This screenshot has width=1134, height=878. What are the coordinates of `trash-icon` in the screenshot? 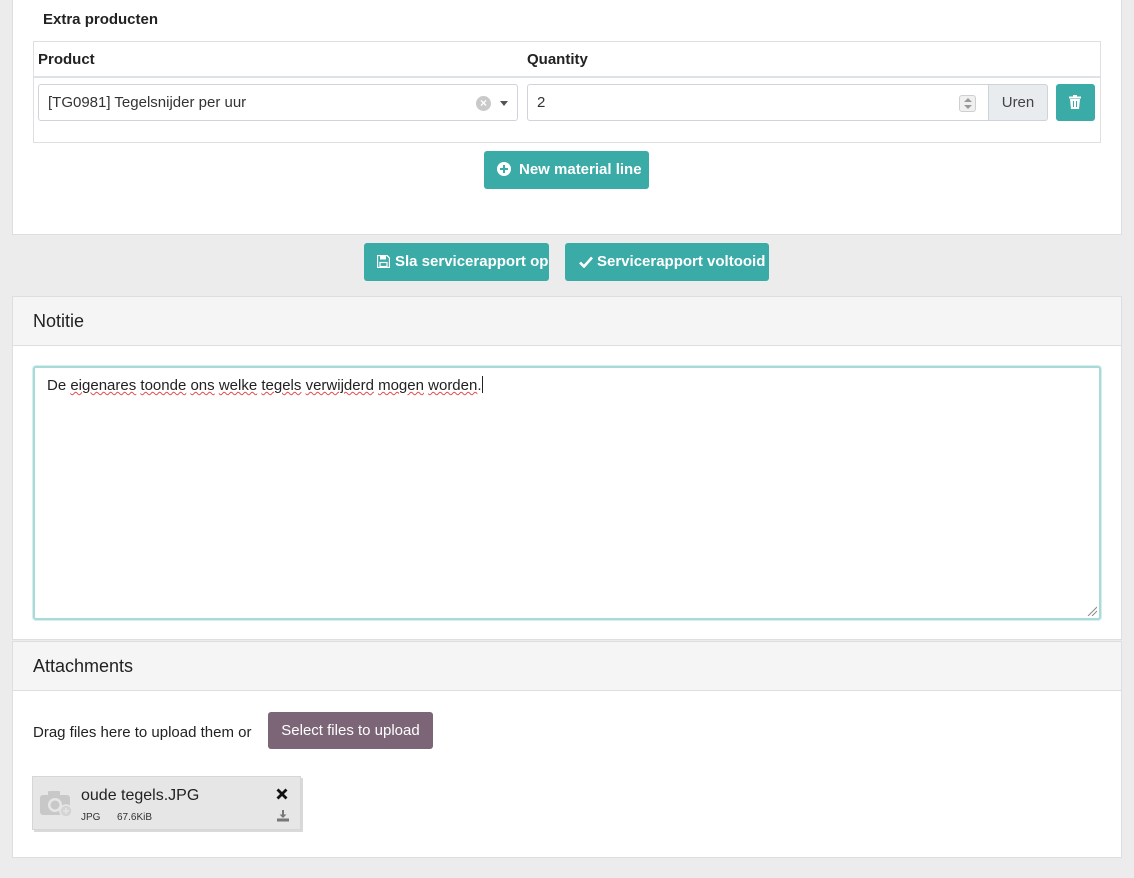 It's located at (1075, 102).